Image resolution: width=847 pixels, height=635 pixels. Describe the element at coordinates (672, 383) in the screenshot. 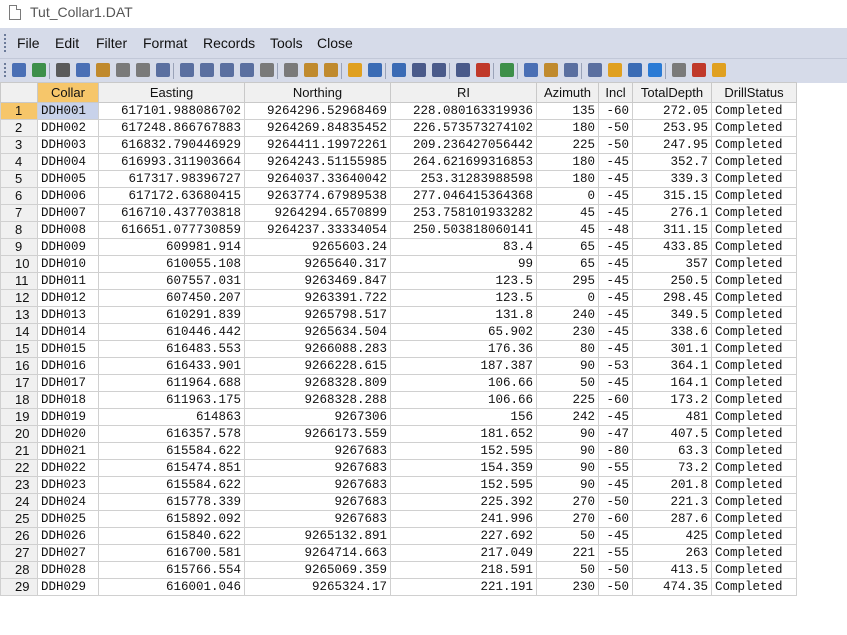

I see `cell-totaldepth: 164.1` at that location.